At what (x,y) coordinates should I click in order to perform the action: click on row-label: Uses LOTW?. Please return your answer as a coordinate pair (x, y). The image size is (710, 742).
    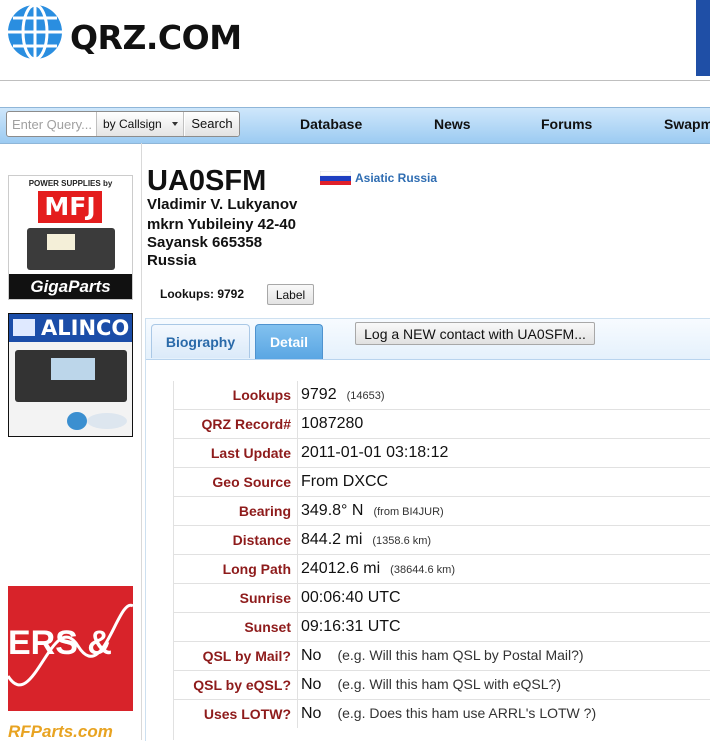
    Looking at the image, I should click on (235, 713).